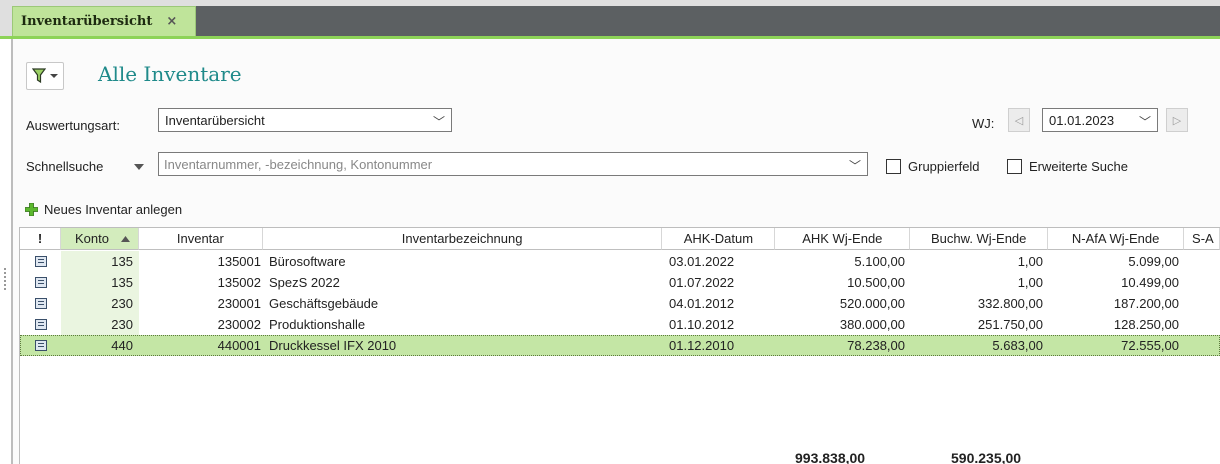 This screenshot has height=464, width=1220. Describe the element at coordinates (333, 345) in the screenshot. I see `cell-bezeichnung: Druckkessel IFX 2010` at that location.